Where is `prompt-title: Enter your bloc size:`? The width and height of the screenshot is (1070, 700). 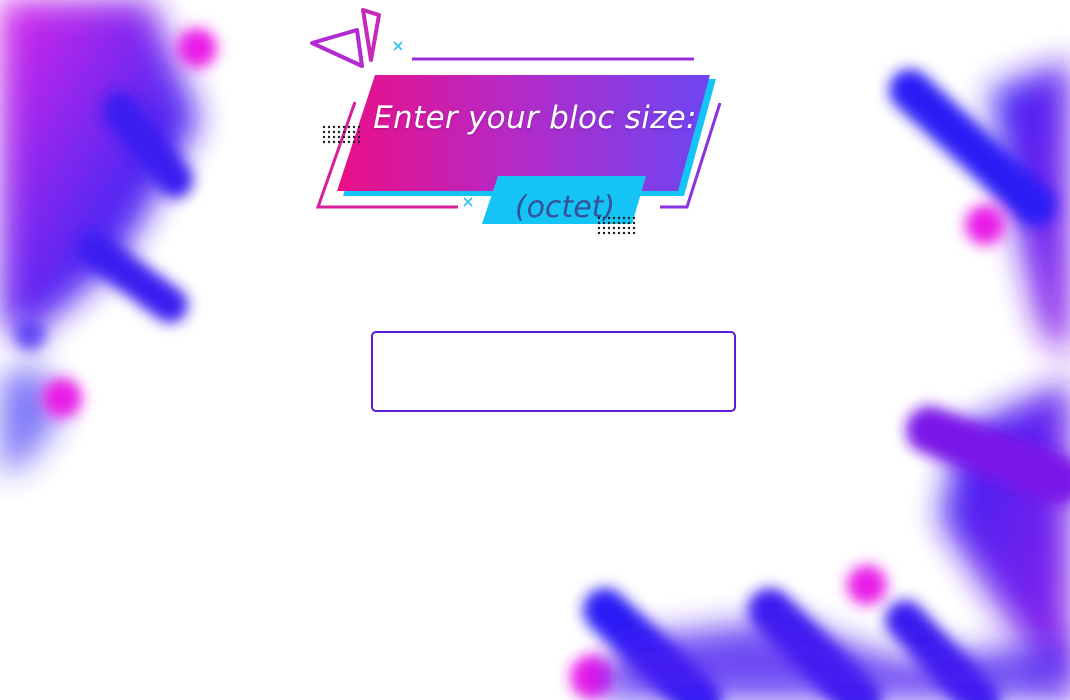
prompt-title: Enter your bloc size: is located at coordinates (535, 118).